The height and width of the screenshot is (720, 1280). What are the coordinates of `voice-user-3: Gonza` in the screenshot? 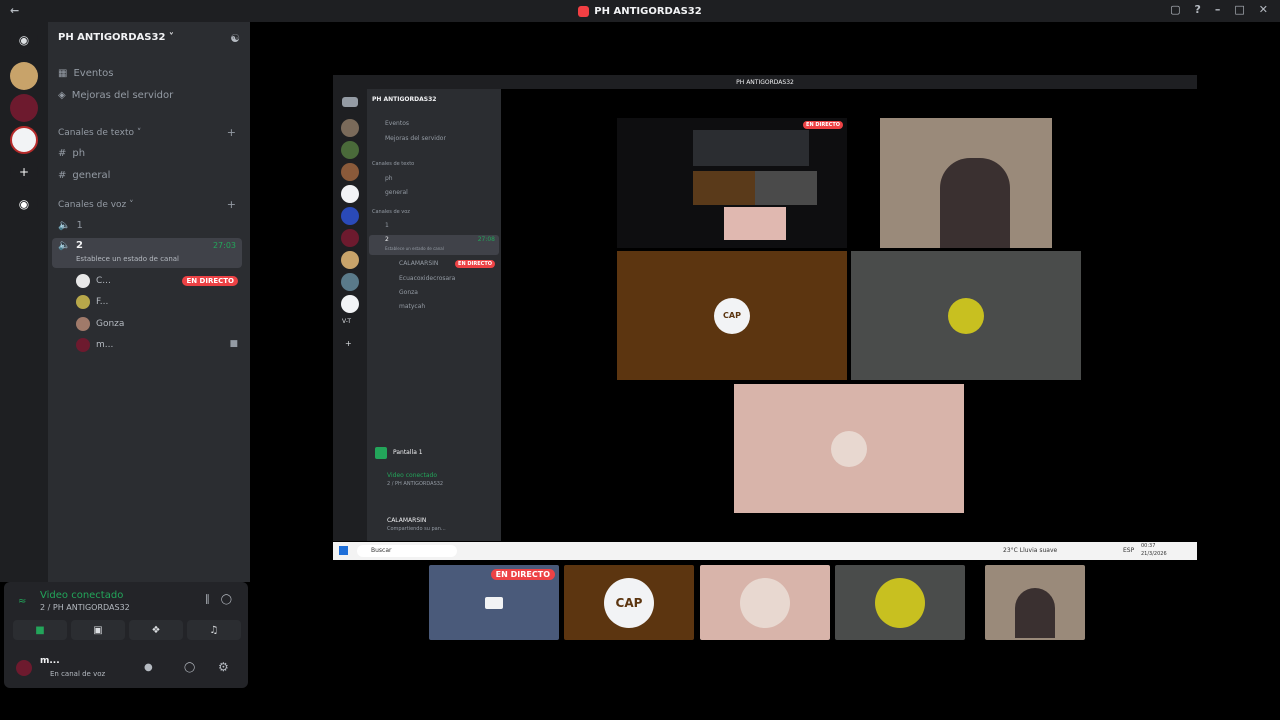 It's located at (100, 324).